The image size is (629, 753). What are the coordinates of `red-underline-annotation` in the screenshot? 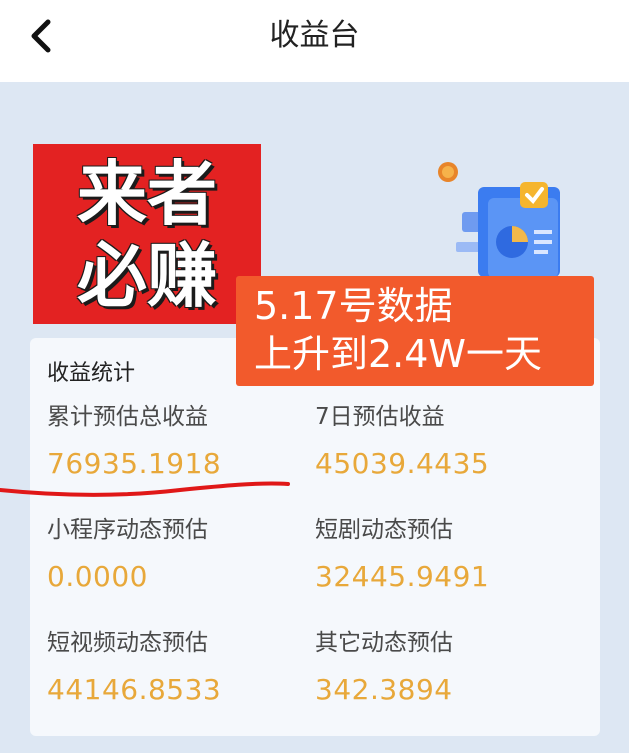 It's located at (145, 489).